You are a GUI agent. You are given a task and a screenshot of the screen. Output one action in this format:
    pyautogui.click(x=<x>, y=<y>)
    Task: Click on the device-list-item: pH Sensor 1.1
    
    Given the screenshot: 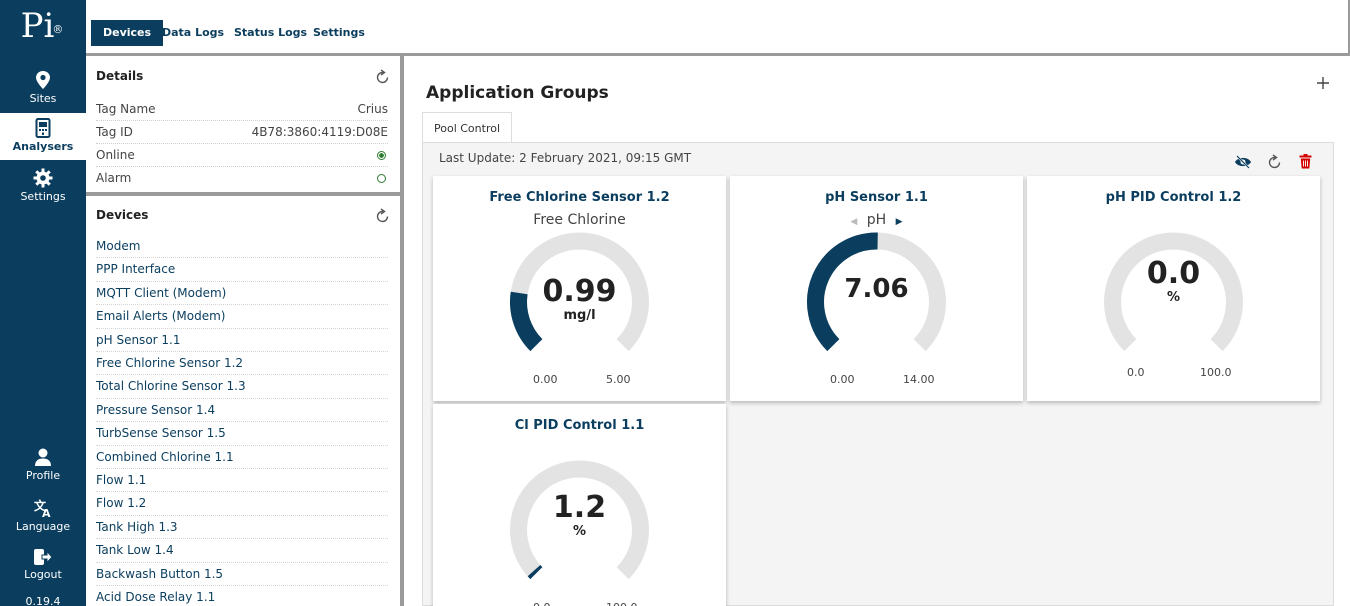 What is the action you would take?
    pyautogui.click(x=242, y=340)
    